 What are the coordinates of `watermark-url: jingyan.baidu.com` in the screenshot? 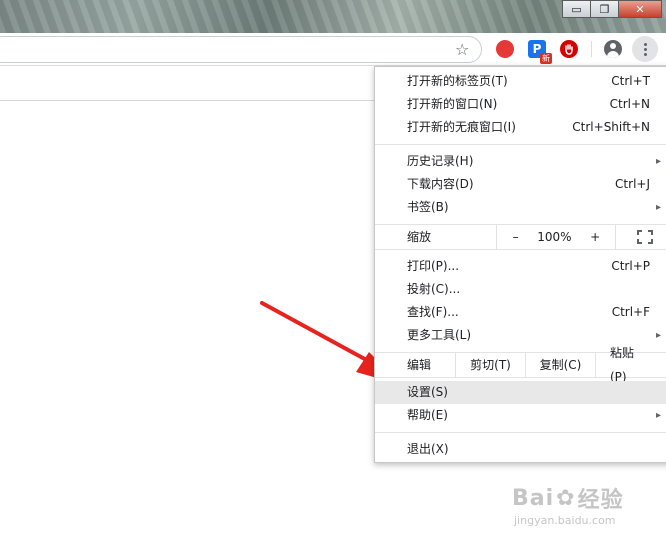 It's located at (565, 520).